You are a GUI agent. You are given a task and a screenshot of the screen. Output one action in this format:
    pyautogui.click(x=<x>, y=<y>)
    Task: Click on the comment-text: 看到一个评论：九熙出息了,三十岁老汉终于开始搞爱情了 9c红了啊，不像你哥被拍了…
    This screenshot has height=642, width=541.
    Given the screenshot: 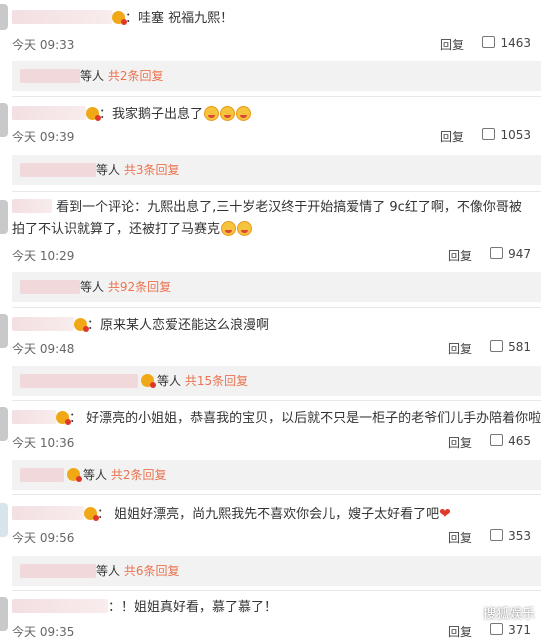 What is the action you would take?
    pyautogui.click(x=267, y=218)
    